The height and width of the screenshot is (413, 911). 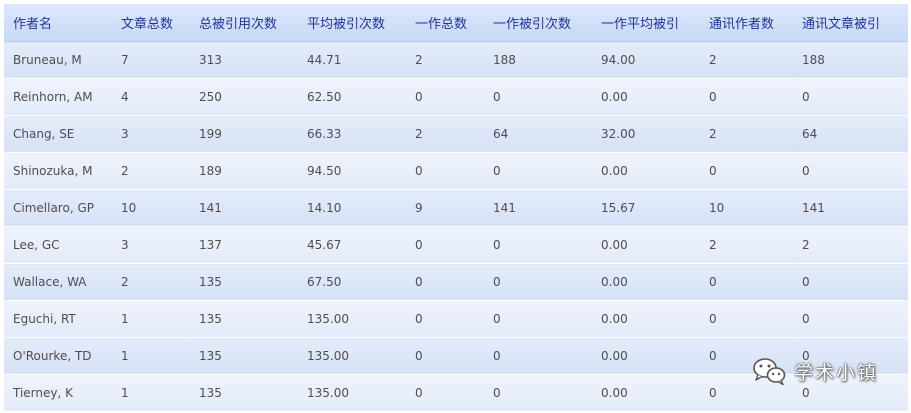 I want to click on table-row: Reinhorn, AM 4 250 62.50 0 0 0.00 0 0, so click(x=456, y=97).